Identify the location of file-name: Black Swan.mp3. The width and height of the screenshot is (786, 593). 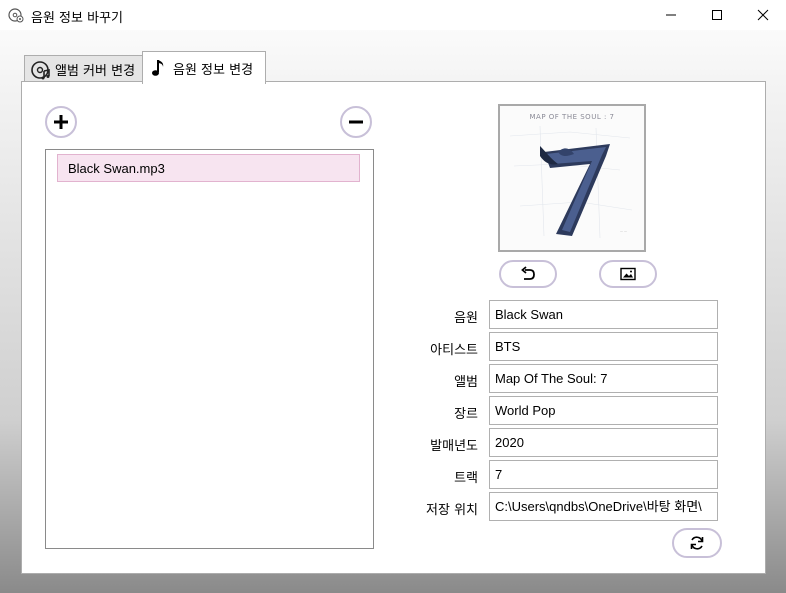
(116, 168).